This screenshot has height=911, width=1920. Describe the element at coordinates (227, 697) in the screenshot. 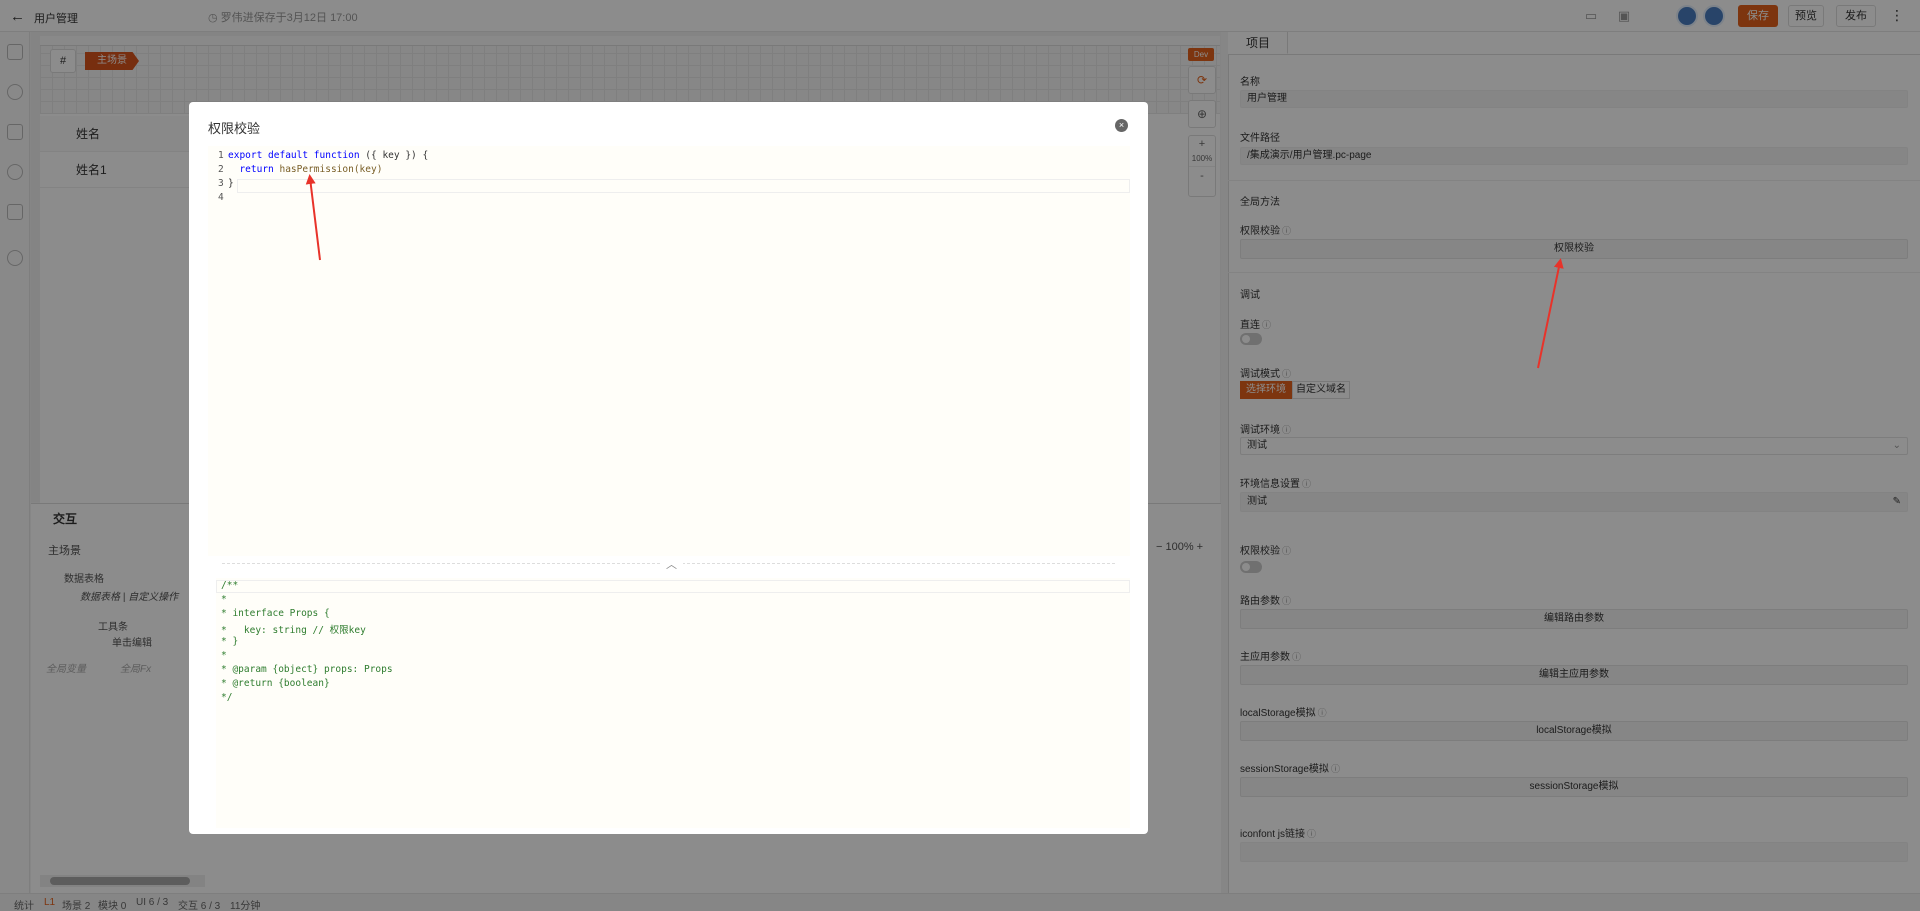

I see `doc-line: */` at that location.